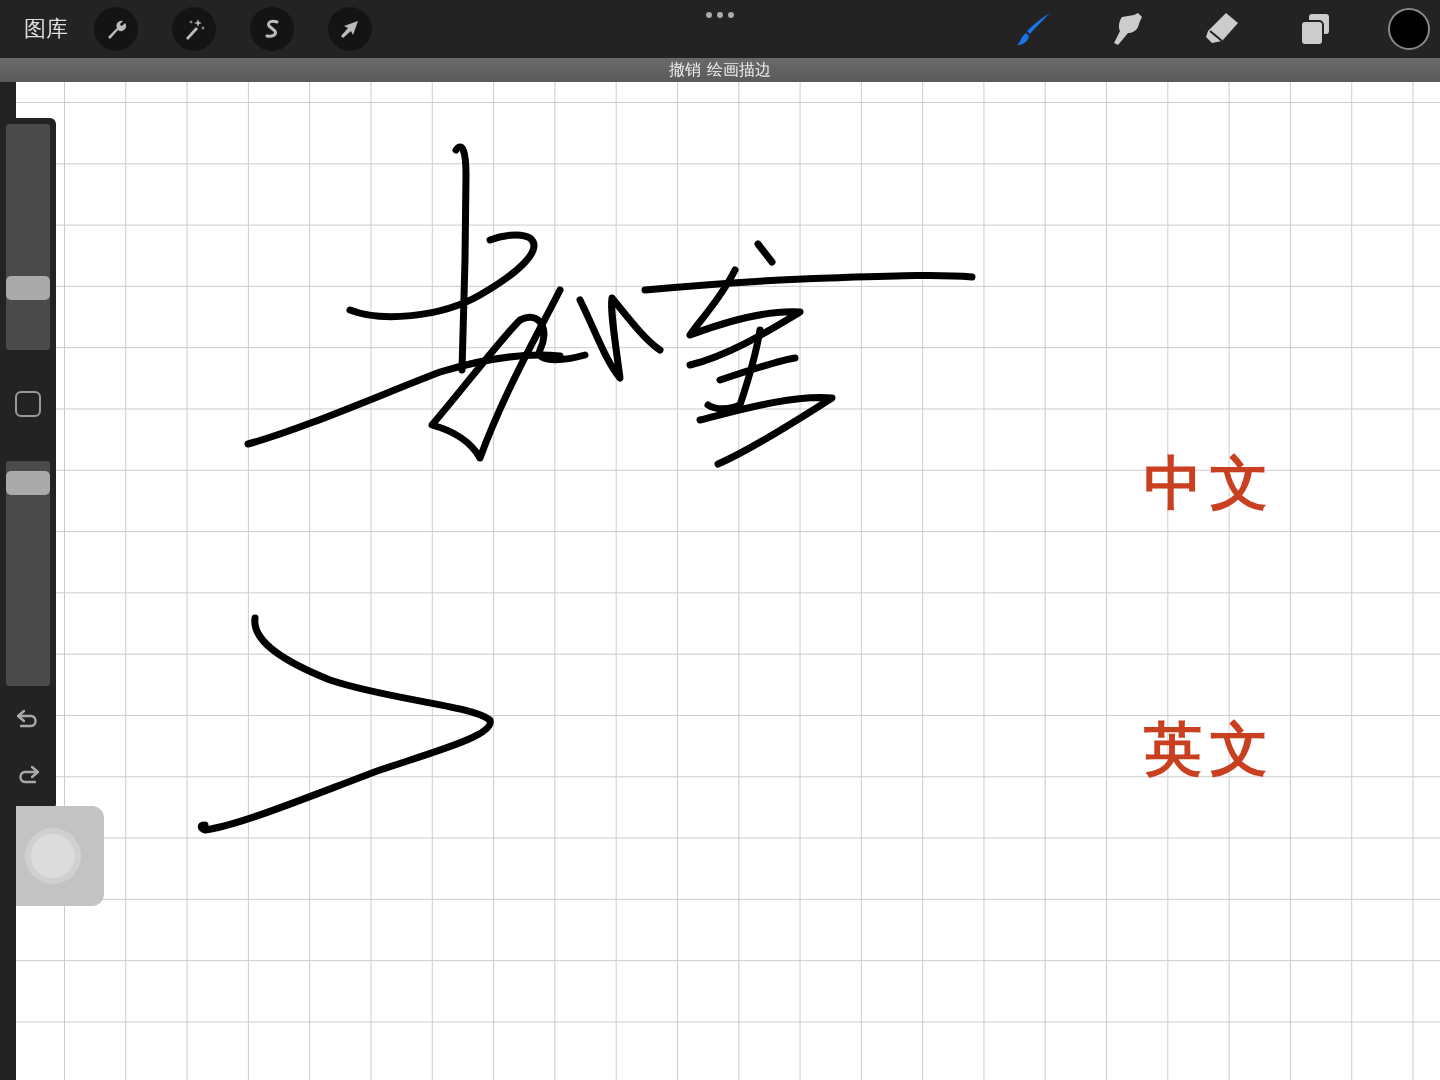 This screenshot has height=1080, width=1440. What do you see at coordinates (46, 29) in the screenshot?
I see `gallery-link: 图库` at bounding box center [46, 29].